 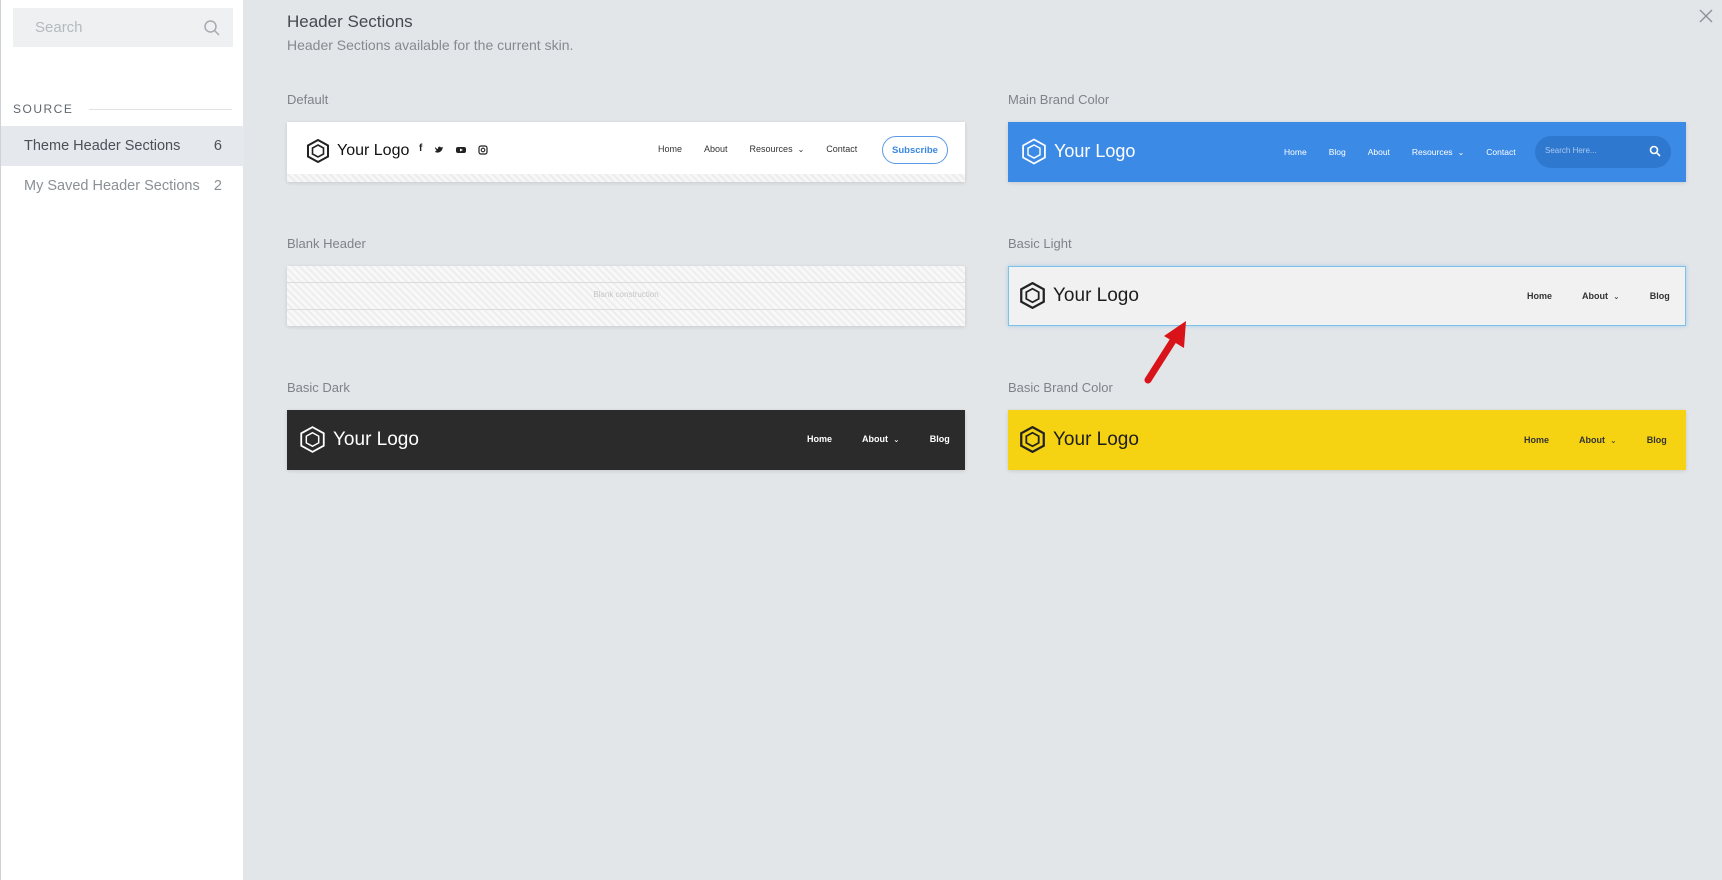 I want to click on header-preview-basic-light: Your Logo Home About ⌄ Blog, so click(x=1347, y=296).